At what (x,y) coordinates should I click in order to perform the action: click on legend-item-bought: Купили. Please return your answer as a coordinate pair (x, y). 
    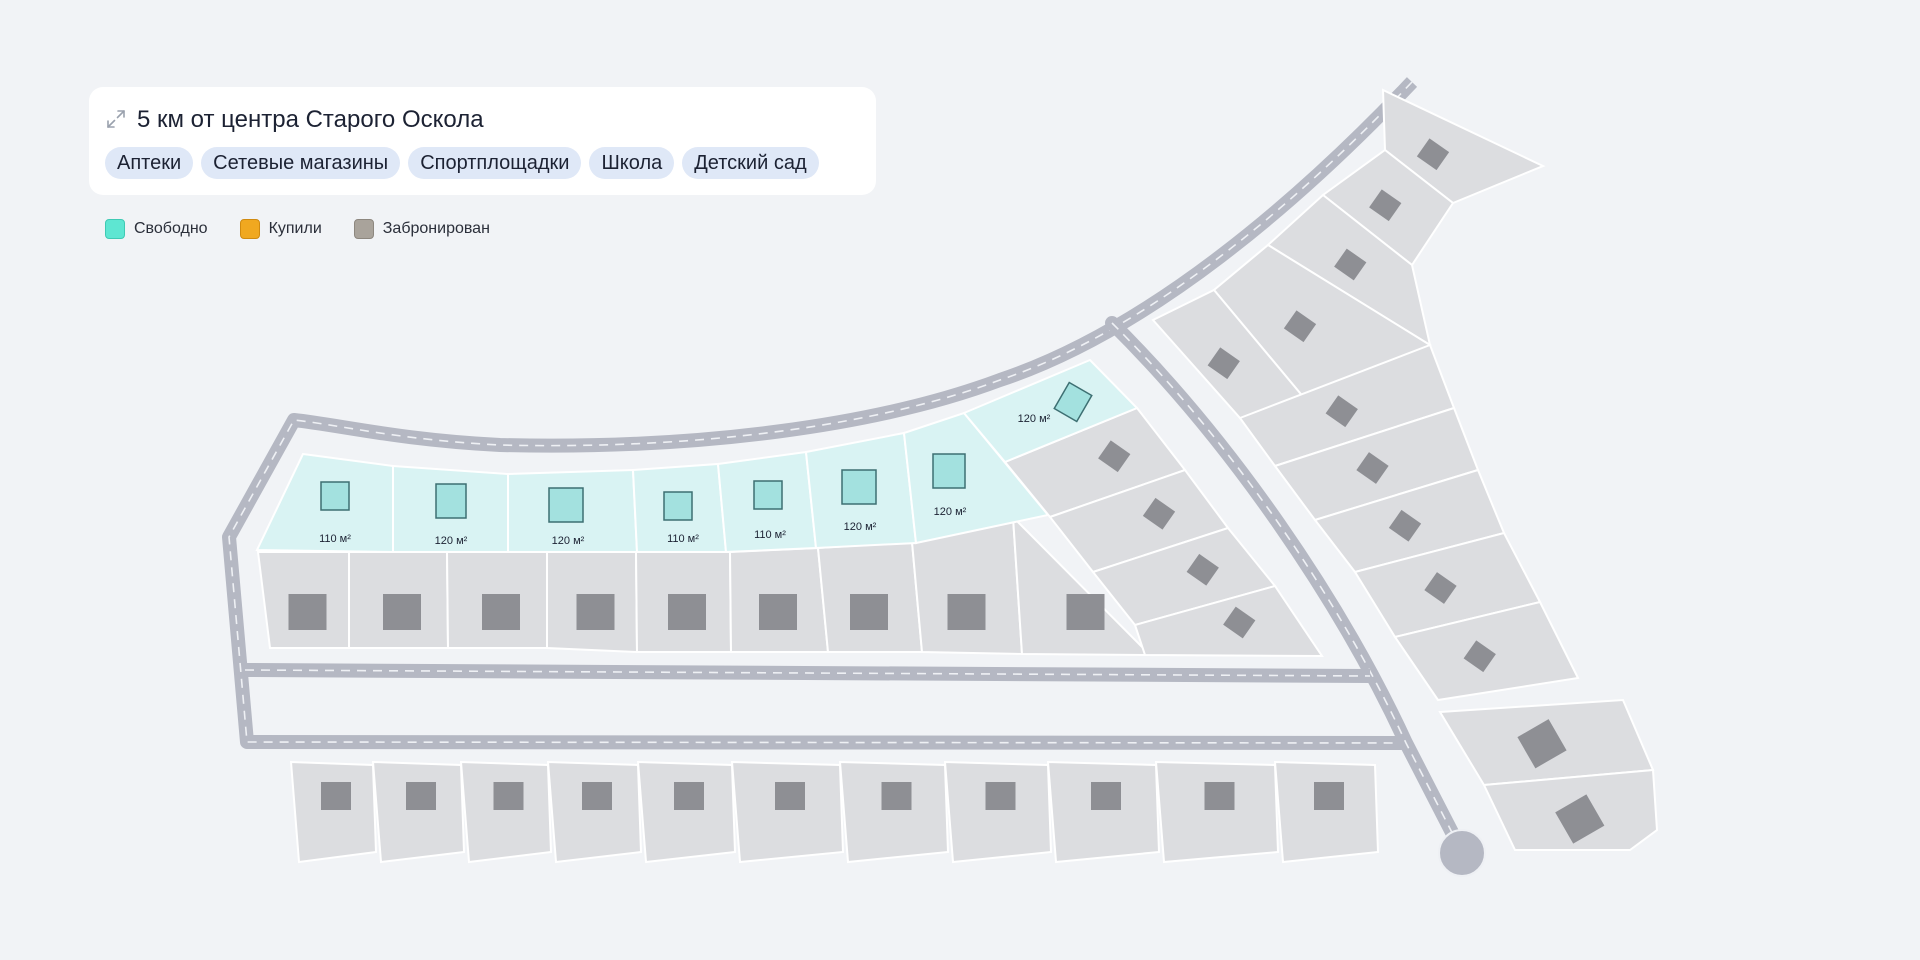
    Looking at the image, I should click on (280, 229).